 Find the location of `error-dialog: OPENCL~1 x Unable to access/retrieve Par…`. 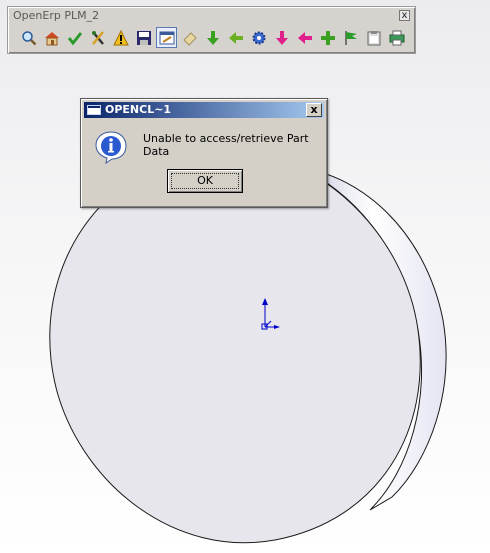

error-dialog: OPENCL~1 x Unable to access/retrieve Par… is located at coordinates (204, 153).